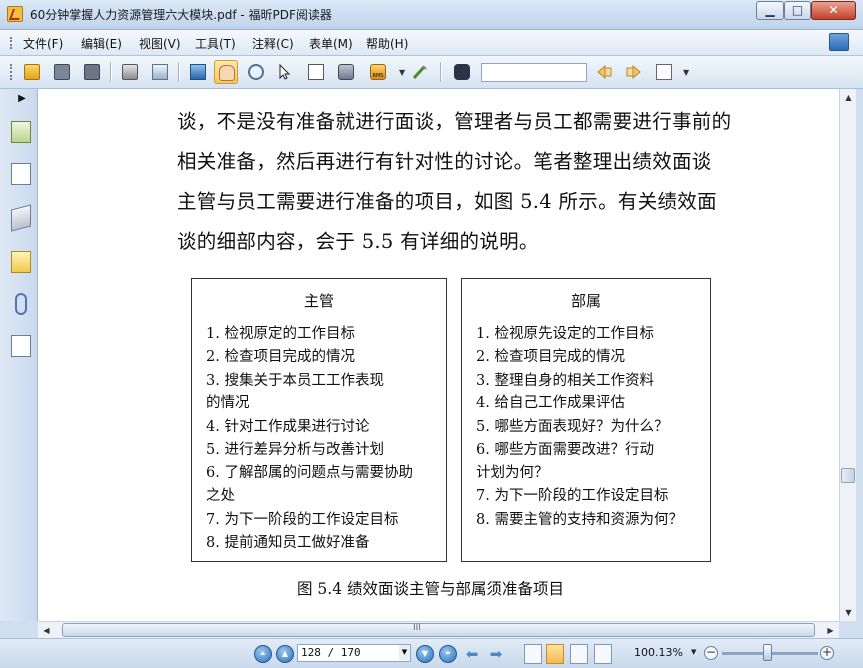 Image resolution: width=863 pixels, height=668 pixels. I want to click on search-input, so click(534, 72).